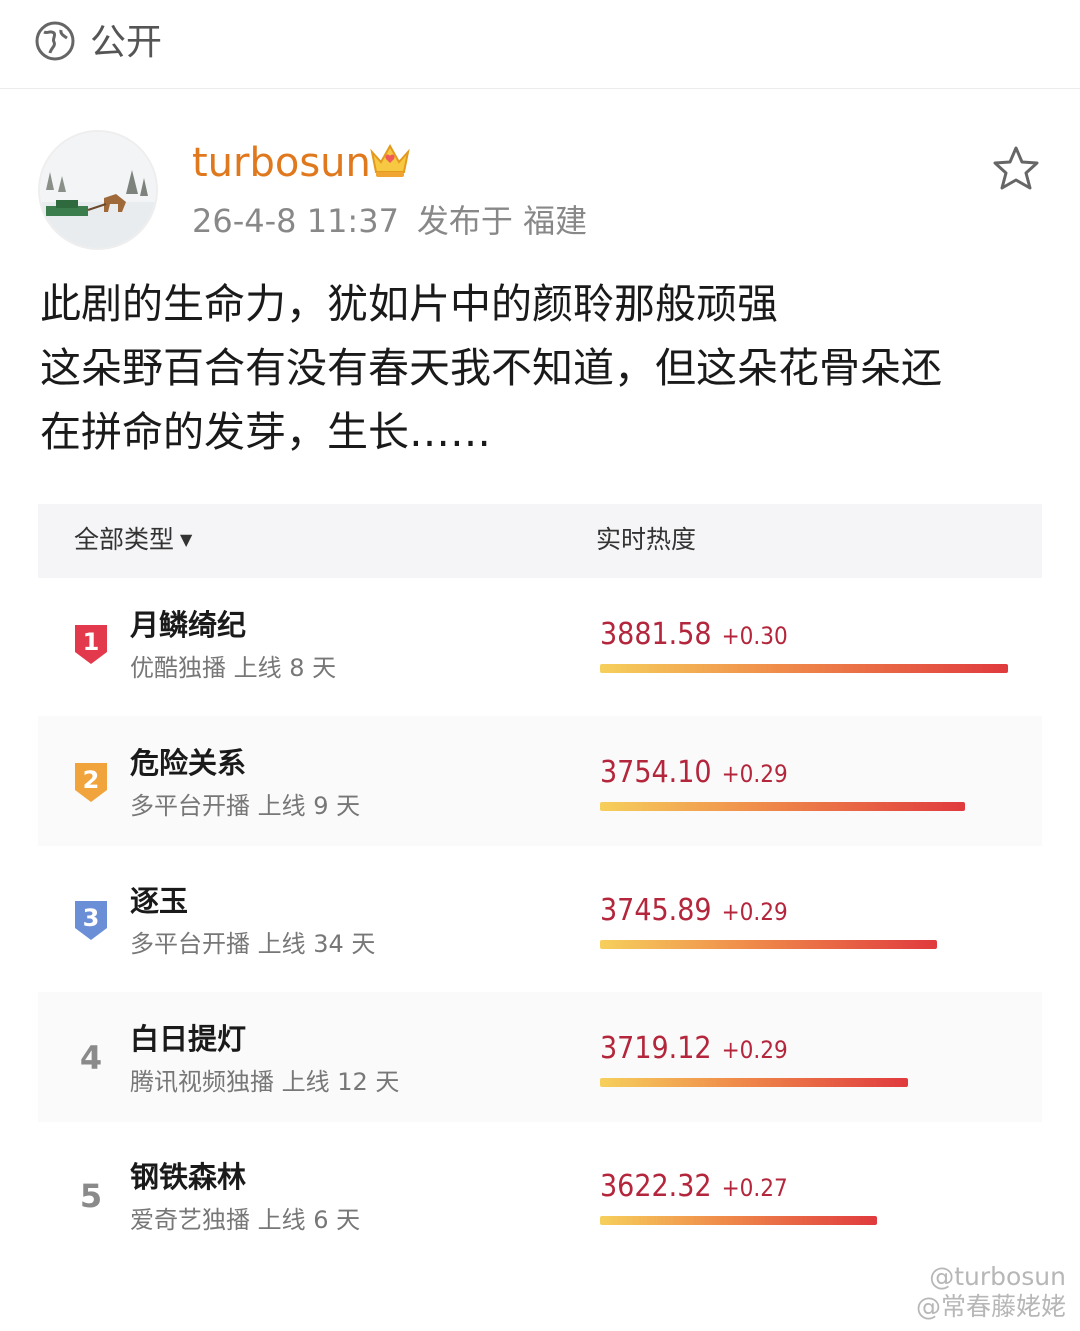 The width and height of the screenshot is (1080, 1331). What do you see at coordinates (656, 1048) in the screenshot?
I see `heat-score-value: 3719.12` at bounding box center [656, 1048].